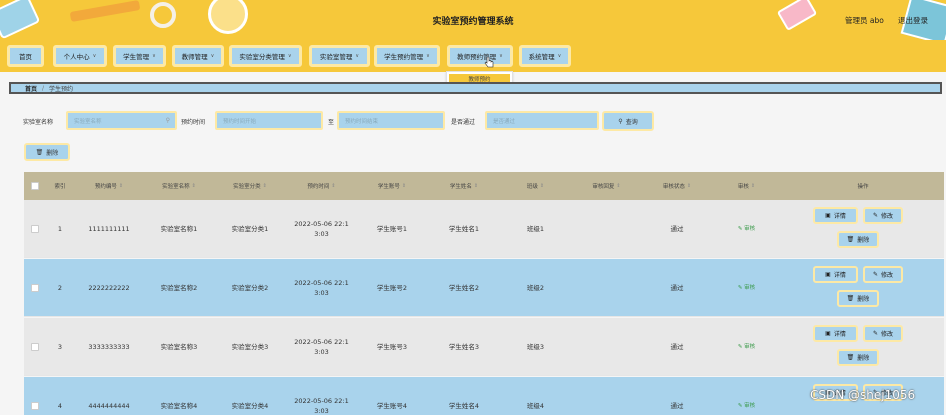 Image resolution: width=946 pixels, height=415 pixels. I want to click on end-time-input: 预约时间结束, so click(391, 120).